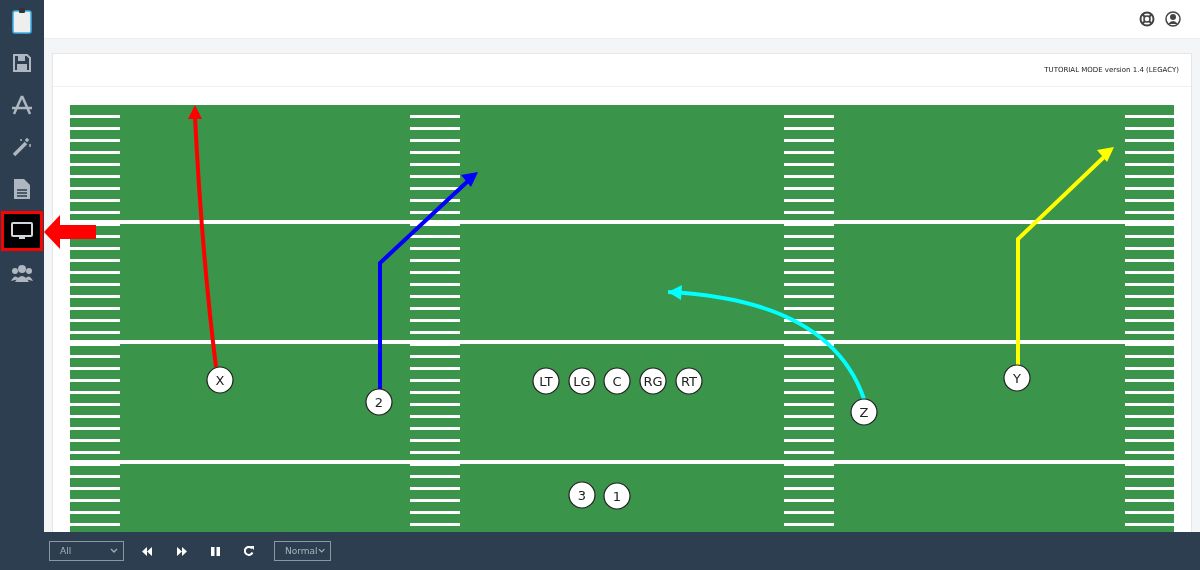 This screenshot has height=570, width=1200. I want to click on player-marker: RG, so click(653, 381).